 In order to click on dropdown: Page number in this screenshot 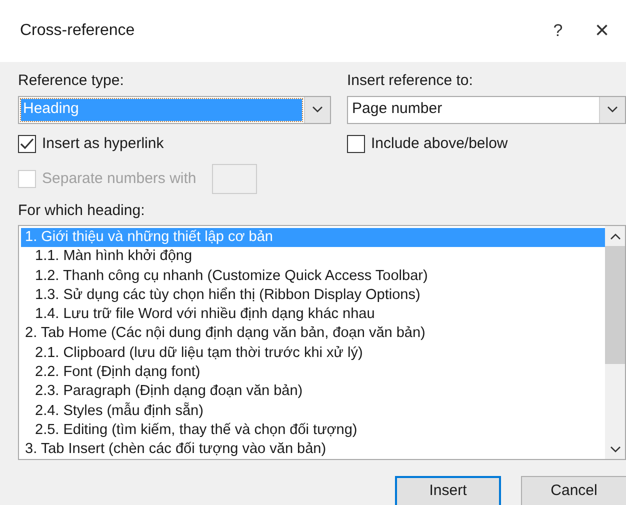, I will do `click(486, 110)`.